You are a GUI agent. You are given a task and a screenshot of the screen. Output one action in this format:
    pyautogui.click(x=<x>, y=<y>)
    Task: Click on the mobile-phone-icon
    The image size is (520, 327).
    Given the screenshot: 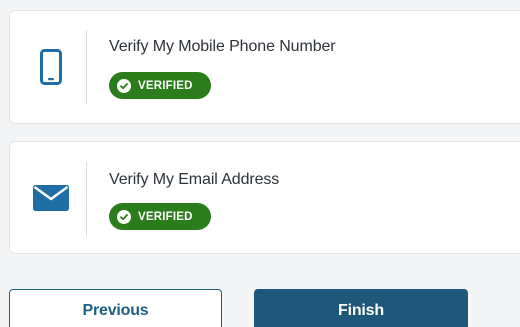 What is the action you would take?
    pyautogui.click(x=51, y=67)
    